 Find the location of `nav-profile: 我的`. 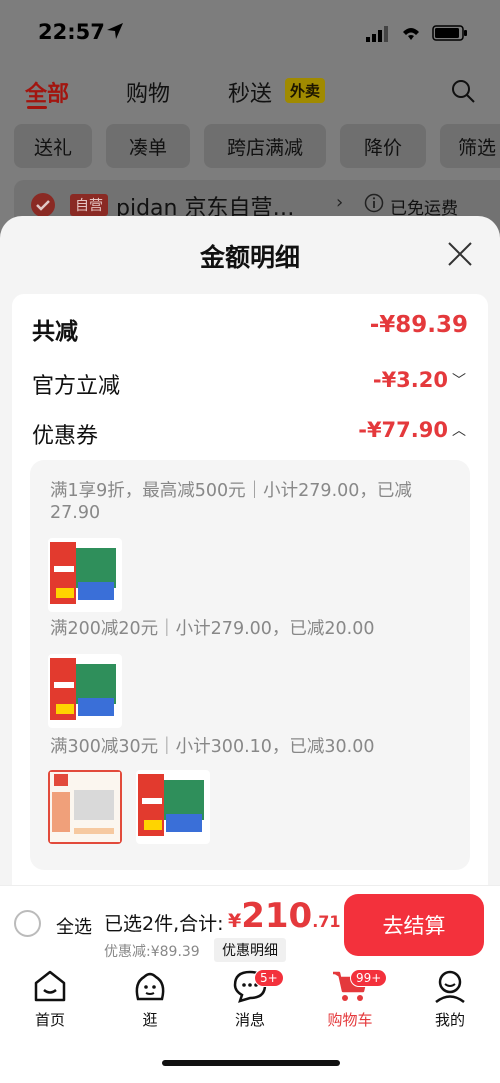

nav-profile: 我的 is located at coordinates (450, 999).